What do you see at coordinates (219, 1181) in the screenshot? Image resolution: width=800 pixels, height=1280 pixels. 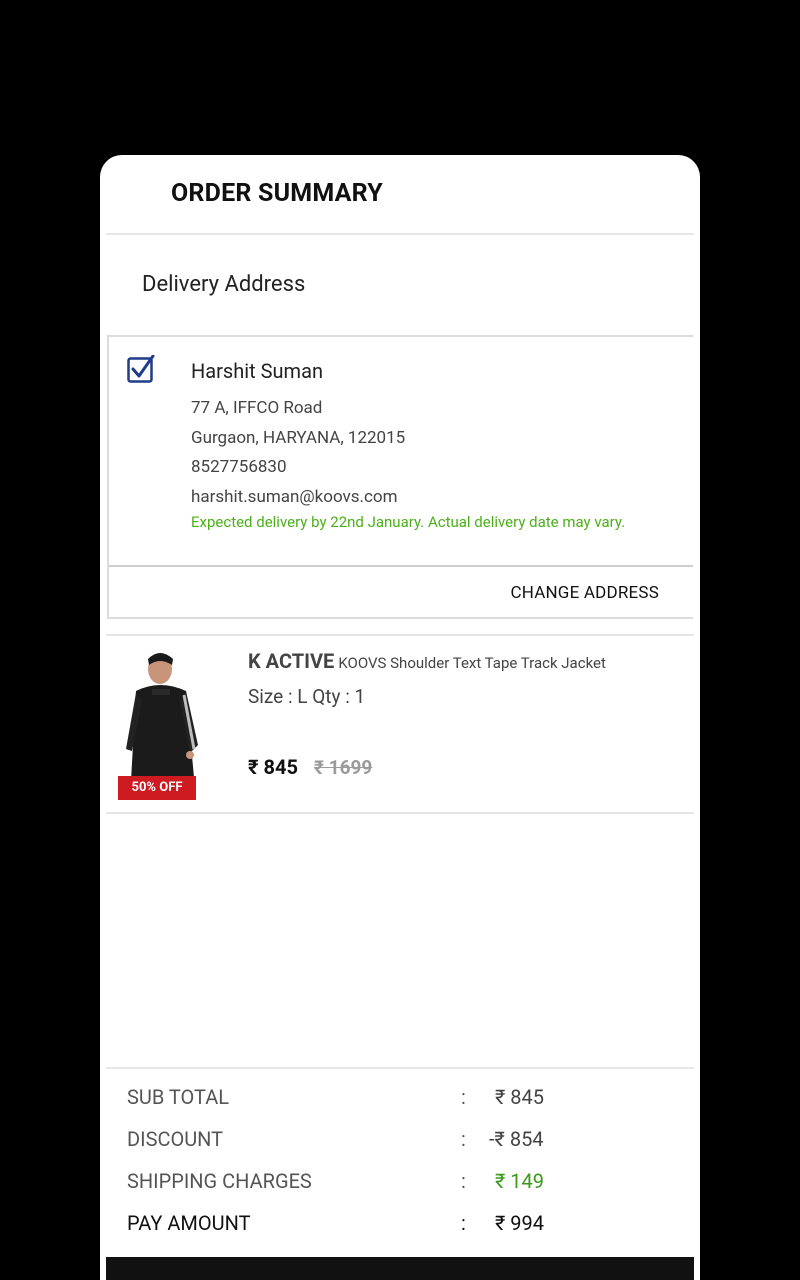 I see `summary-label: SHIPPING CHARGES` at bounding box center [219, 1181].